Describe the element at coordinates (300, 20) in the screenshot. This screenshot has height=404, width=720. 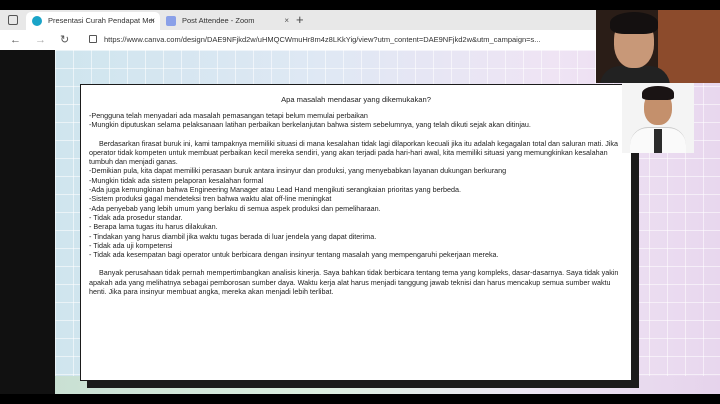
I see `new-tab-button: +` at that location.